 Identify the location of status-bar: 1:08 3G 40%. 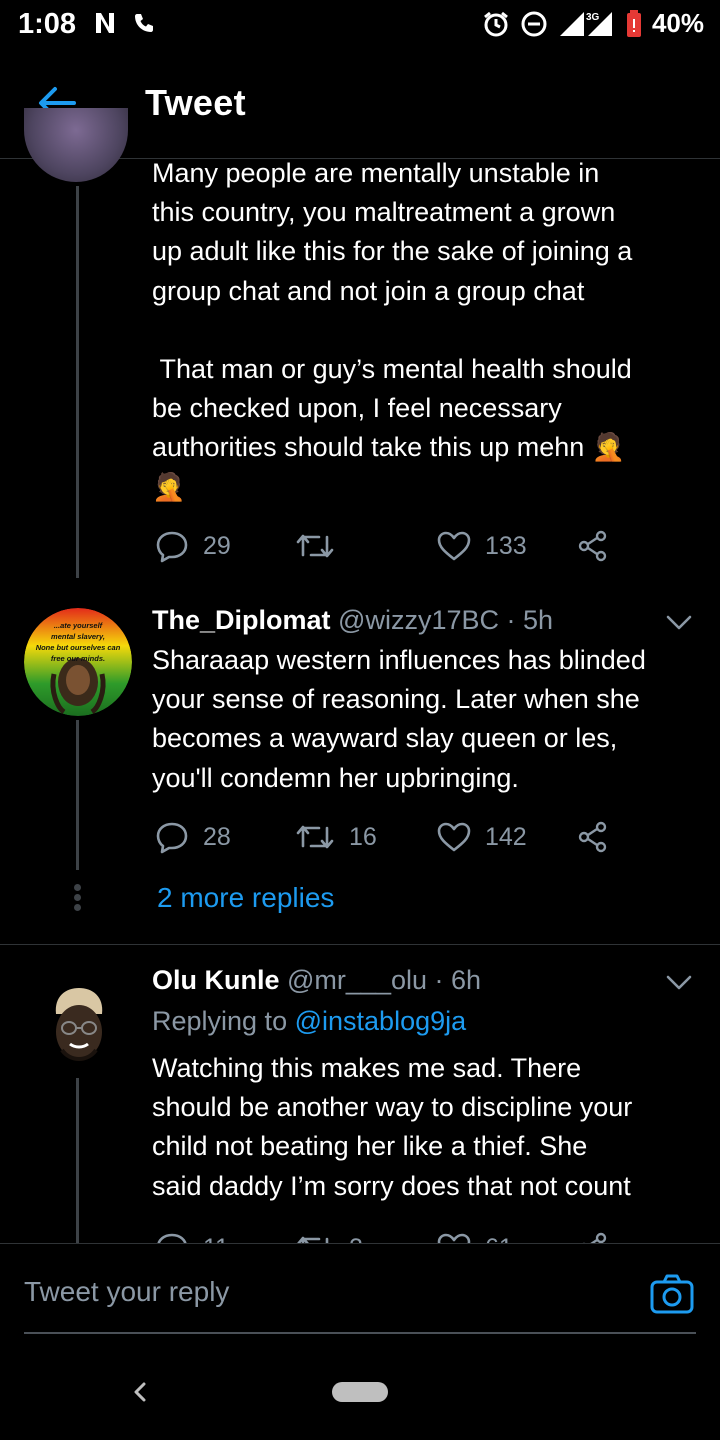
(360, 26).